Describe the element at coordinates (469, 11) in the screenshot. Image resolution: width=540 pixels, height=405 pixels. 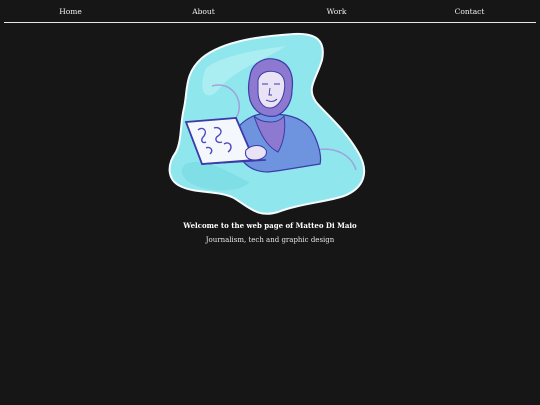
I see `nav-contact: Contact` at that location.